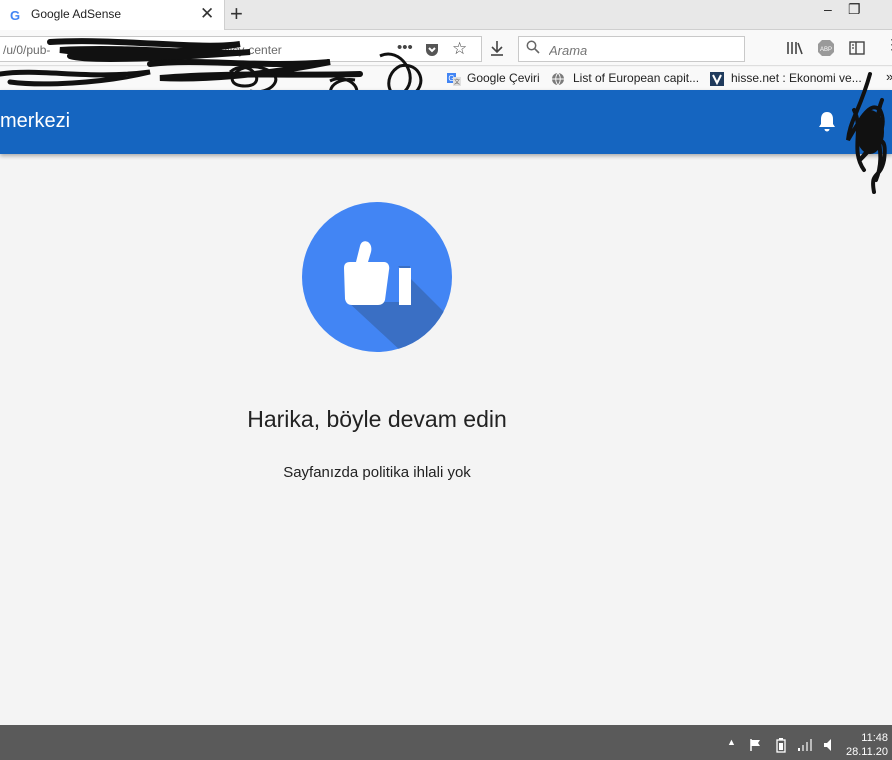 Image resolution: width=892 pixels, height=760 pixels. I want to click on volume-icon, so click(830, 745).